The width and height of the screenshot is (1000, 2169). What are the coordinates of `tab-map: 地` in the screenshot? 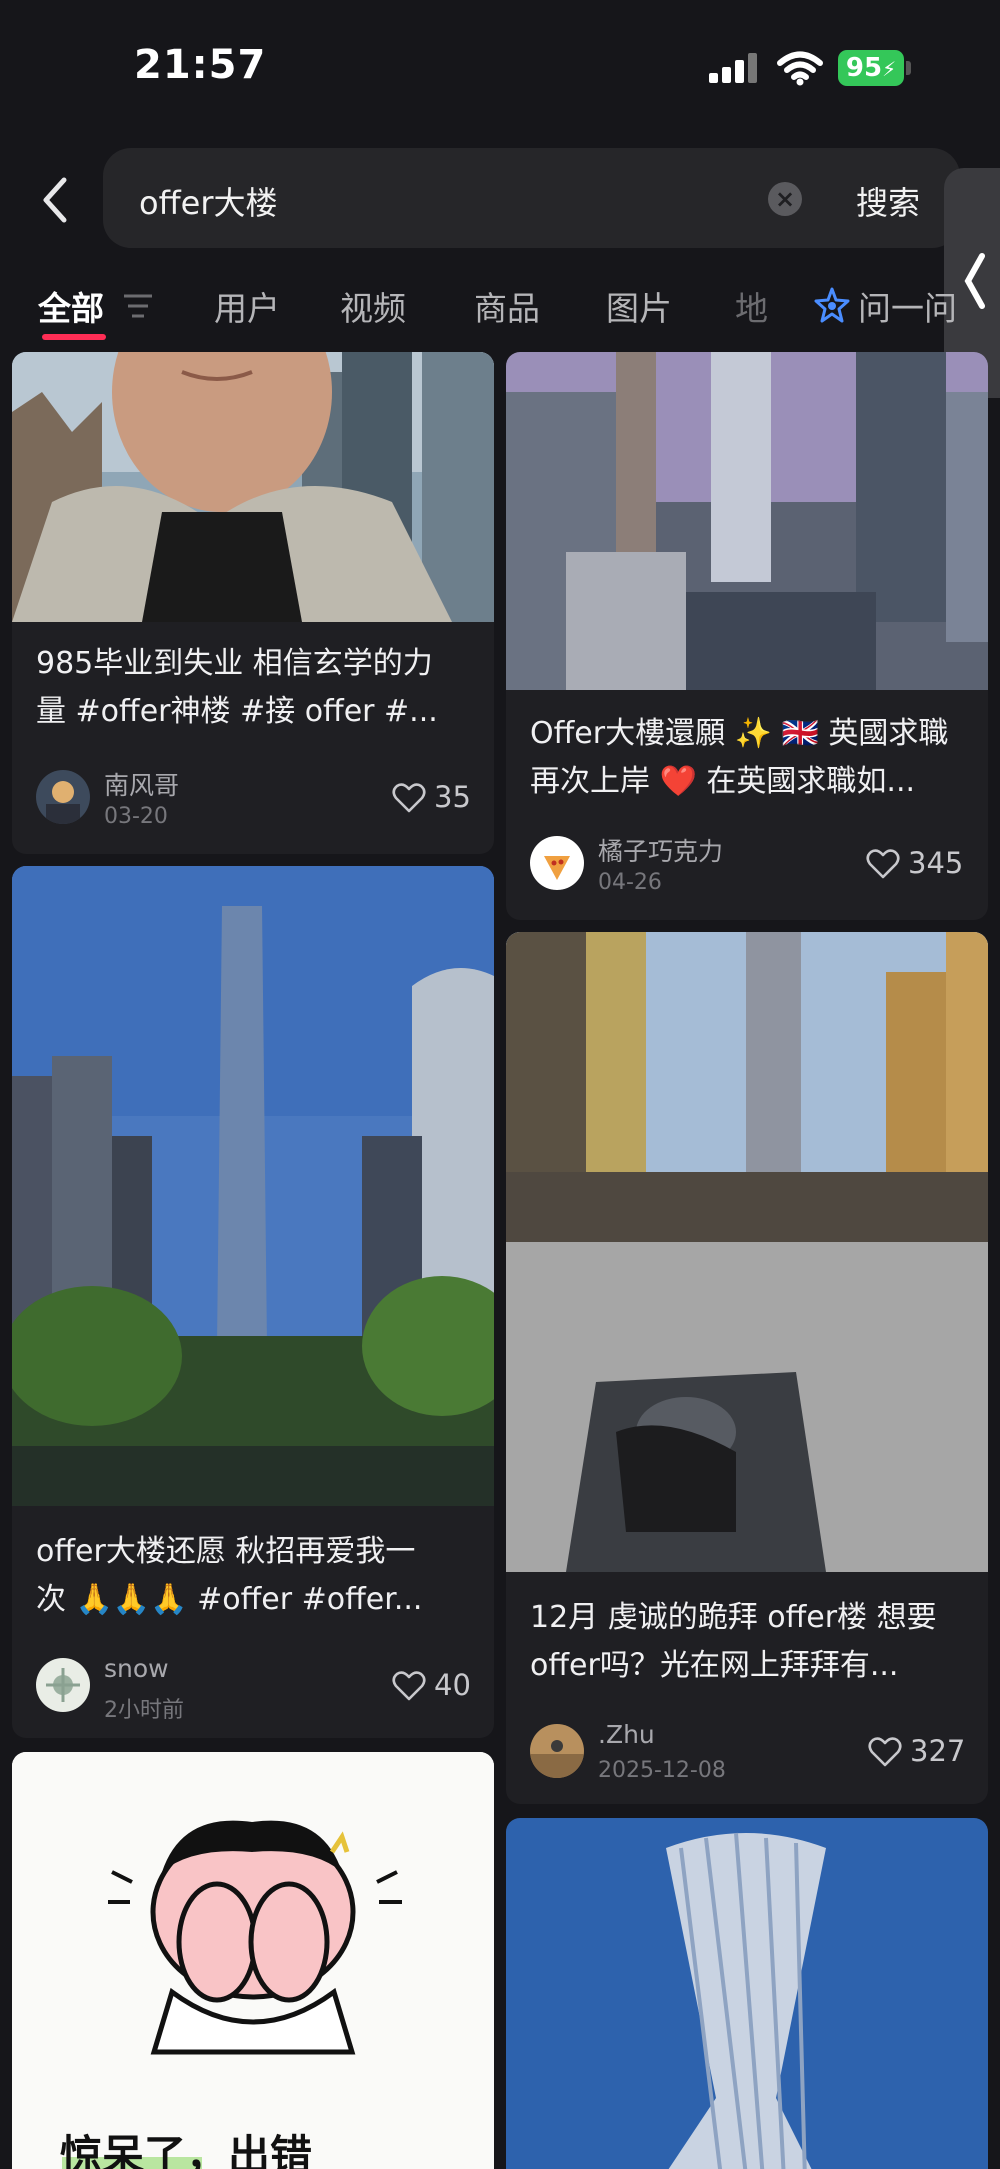 It's located at (751, 306).